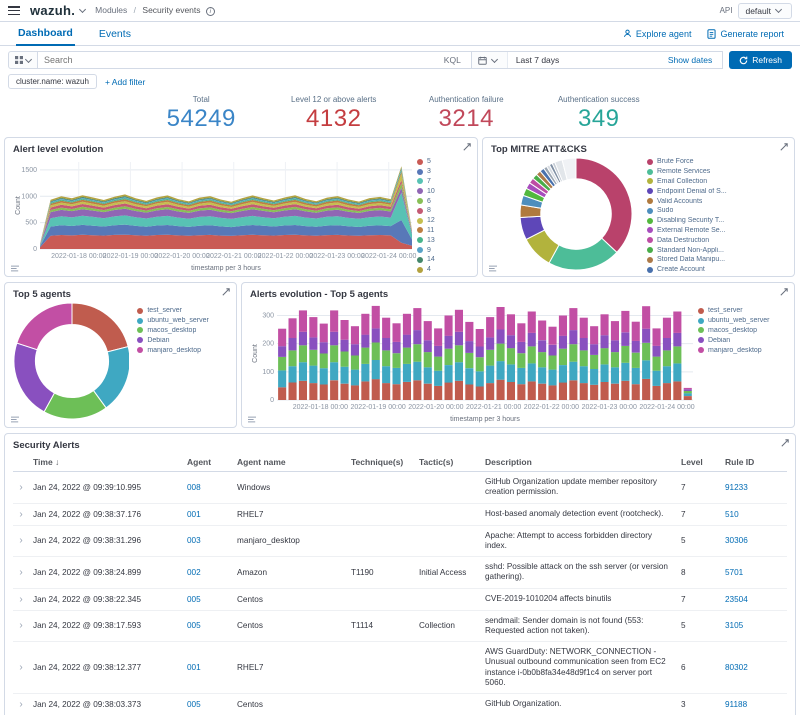  What do you see at coordinates (292, 462) in the screenshot?
I see `col-agent-name: Agent name` at bounding box center [292, 462].